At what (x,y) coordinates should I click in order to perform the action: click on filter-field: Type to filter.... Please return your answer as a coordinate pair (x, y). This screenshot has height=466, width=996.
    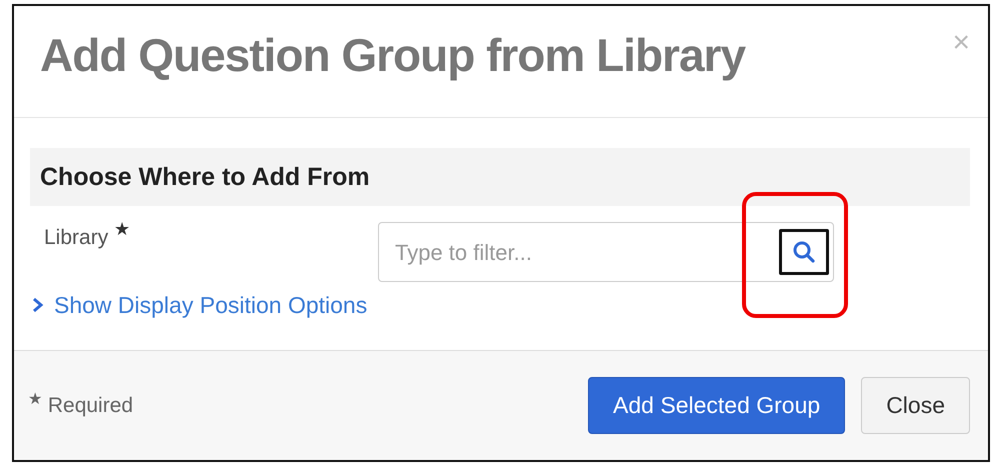
    Looking at the image, I should click on (606, 252).